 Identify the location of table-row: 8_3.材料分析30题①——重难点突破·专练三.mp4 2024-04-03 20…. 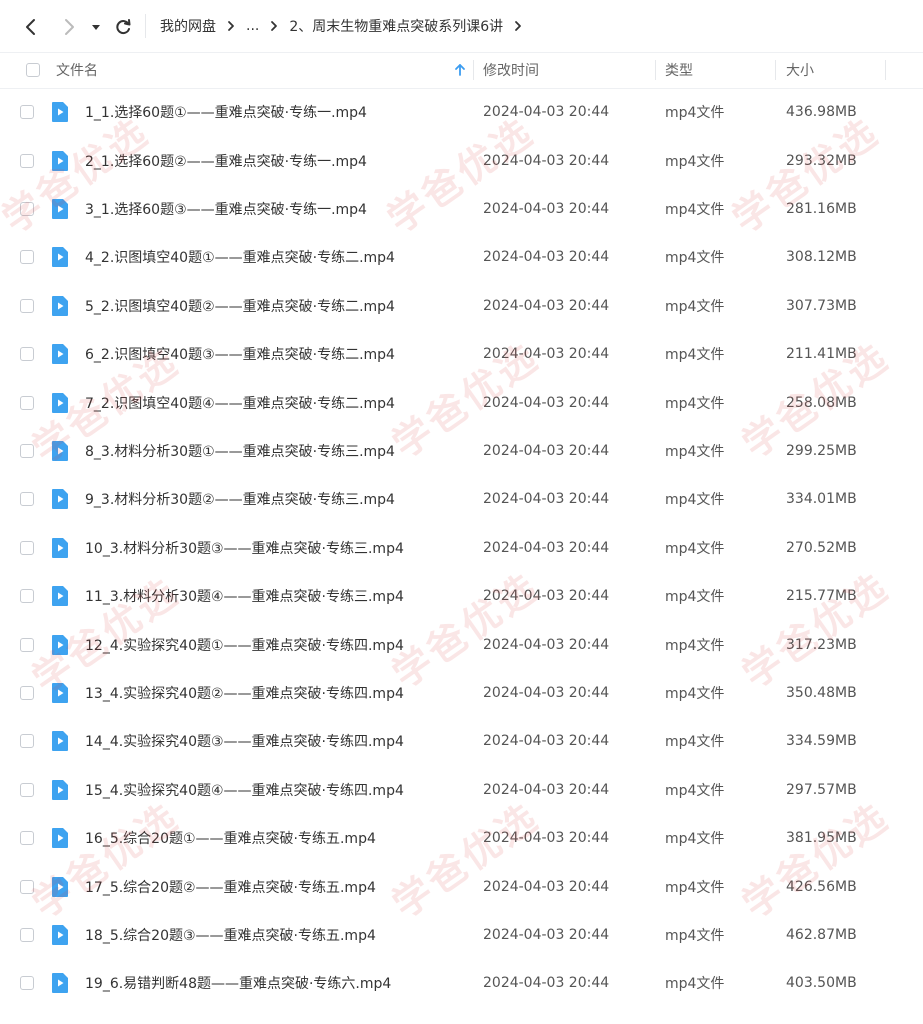
(461, 451).